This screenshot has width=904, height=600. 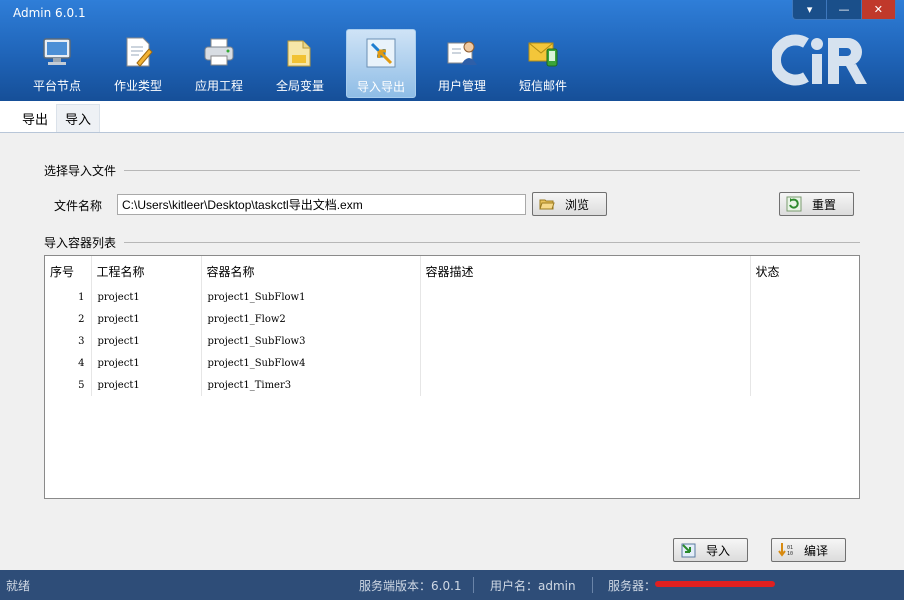 I want to click on binary-compile-icon: 01 10, so click(x=785, y=550).